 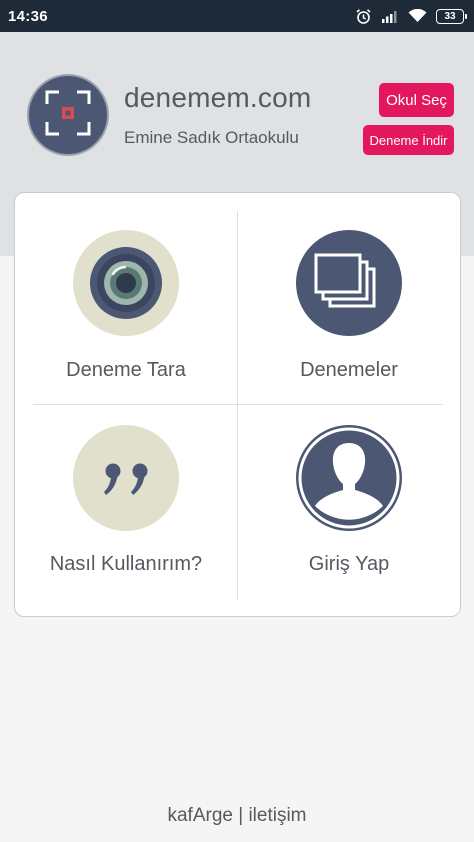 I want to click on menu-item-exams: Denemeler, so click(x=349, y=299).